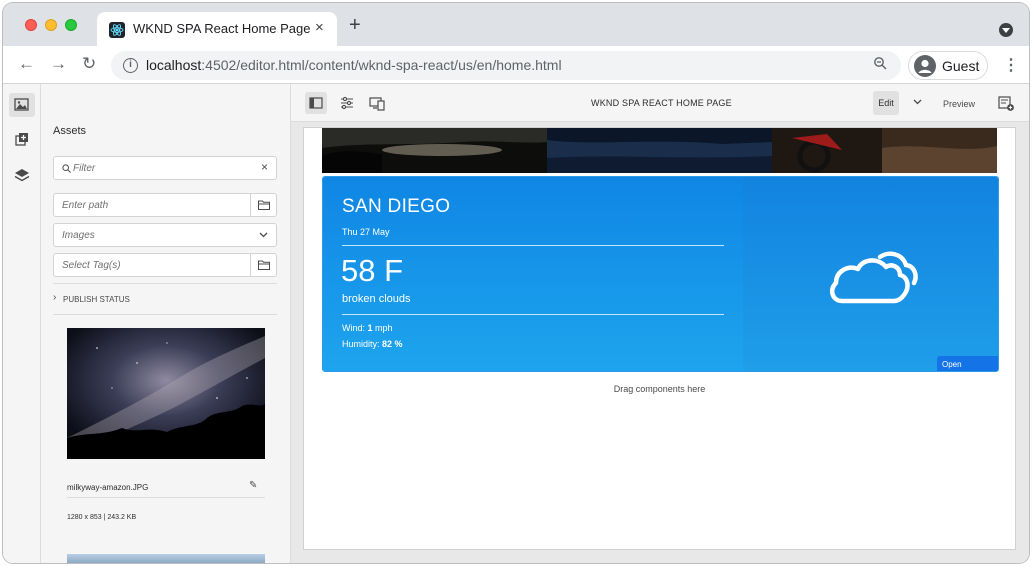 This screenshot has width=1032, height=566. Describe the element at coordinates (58, 64) in the screenshot. I see `forward-button: →` at that location.